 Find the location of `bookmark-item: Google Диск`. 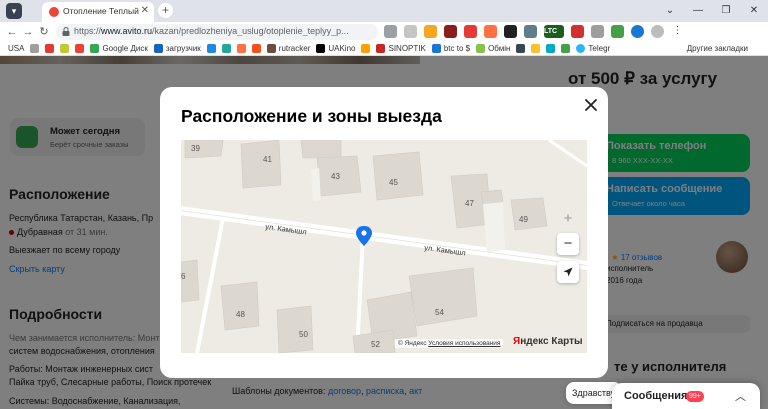

bookmark-item: Google Диск is located at coordinates (119, 48).